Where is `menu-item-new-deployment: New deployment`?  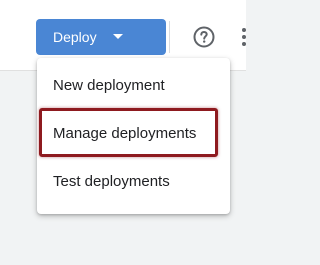 menu-item-new-deployment: New deployment is located at coordinates (133, 86).